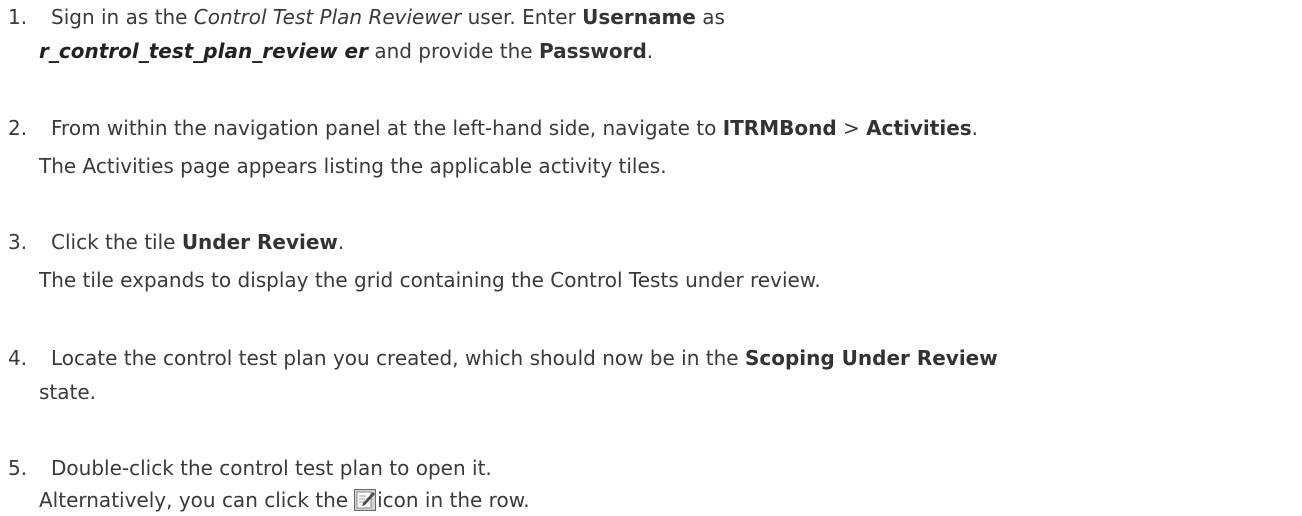 The width and height of the screenshot is (1302, 516). I want to click on step-line-2: state., so click(68, 392).